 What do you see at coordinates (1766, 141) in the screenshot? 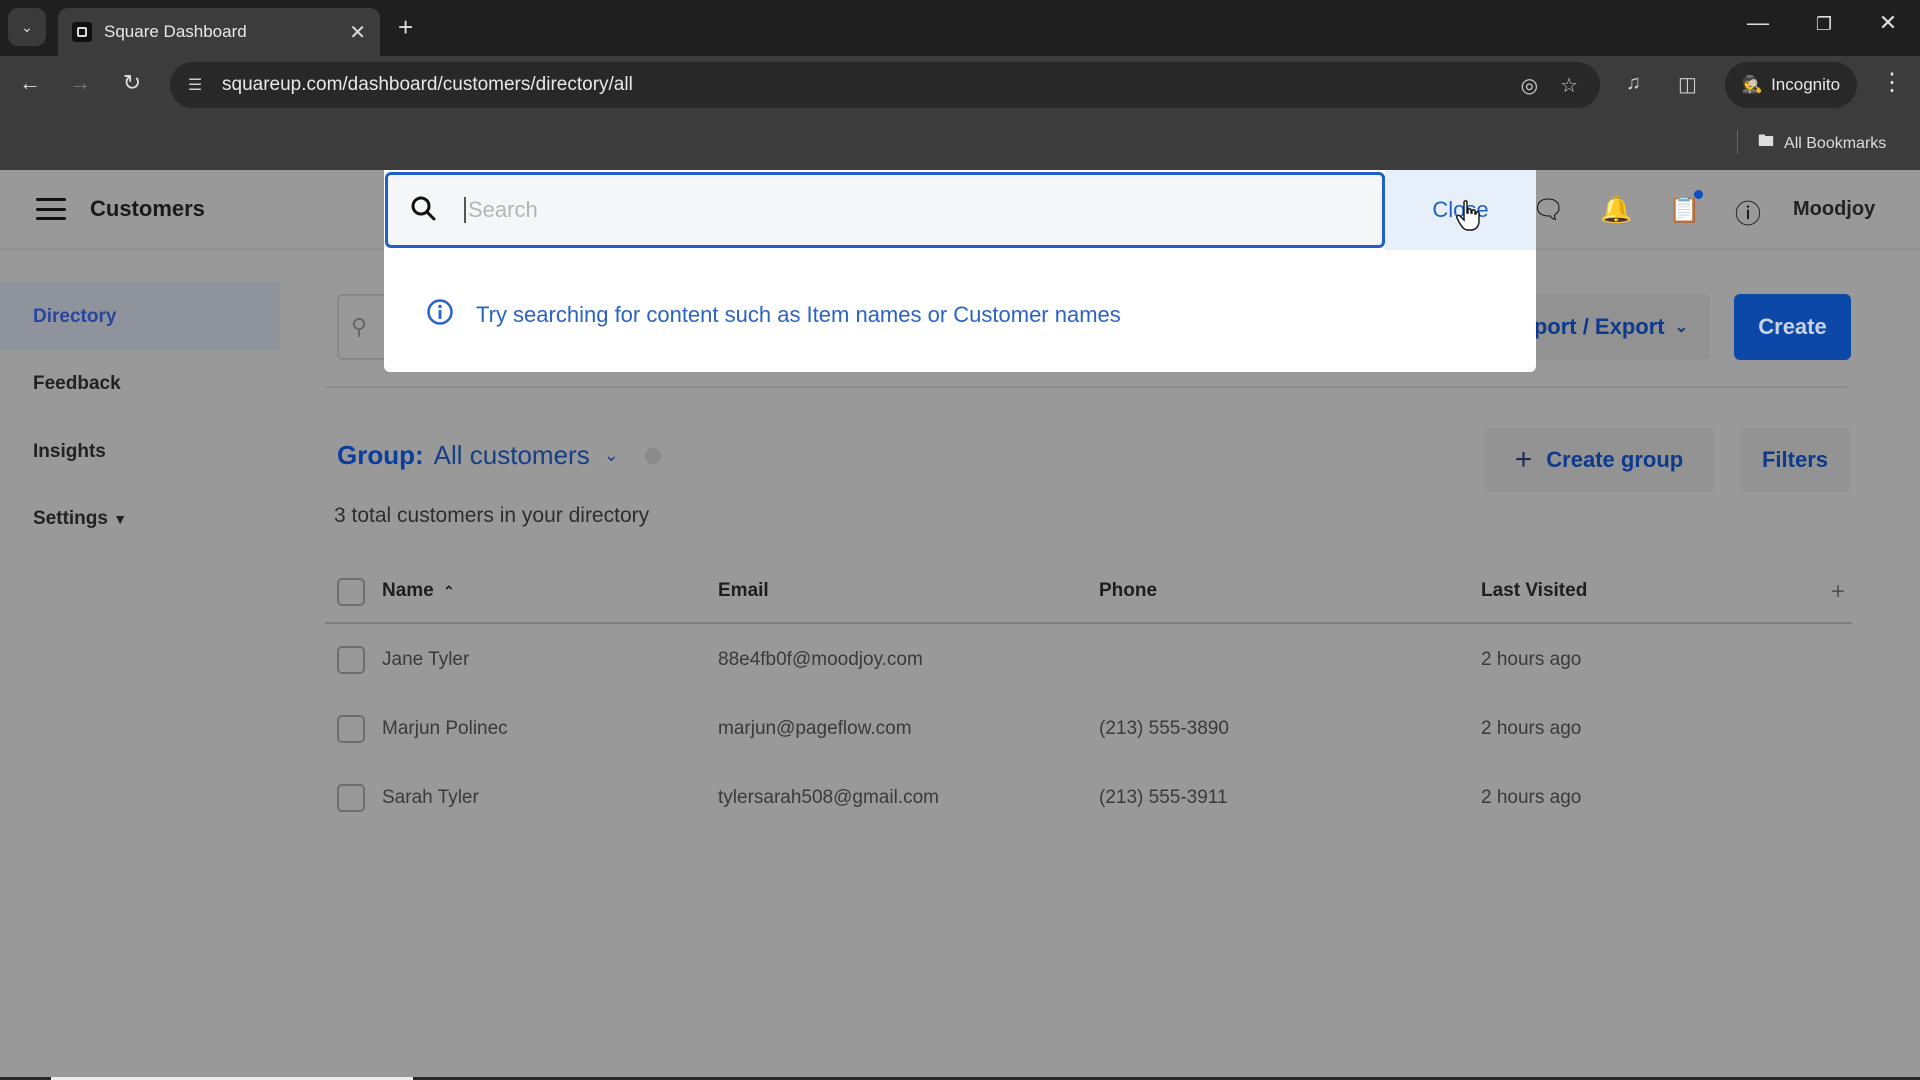
I see `folder-icon: 🖿` at bounding box center [1766, 141].